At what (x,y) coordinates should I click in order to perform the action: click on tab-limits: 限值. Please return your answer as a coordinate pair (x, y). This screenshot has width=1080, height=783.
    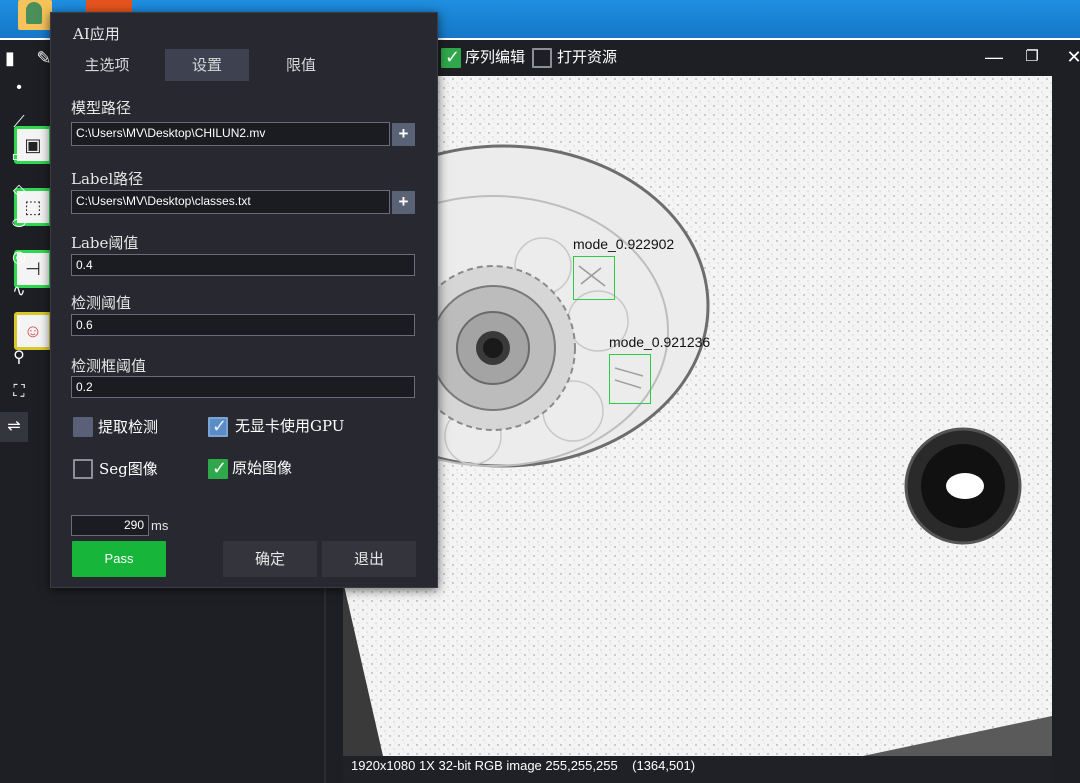
    Looking at the image, I should click on (301, 65).